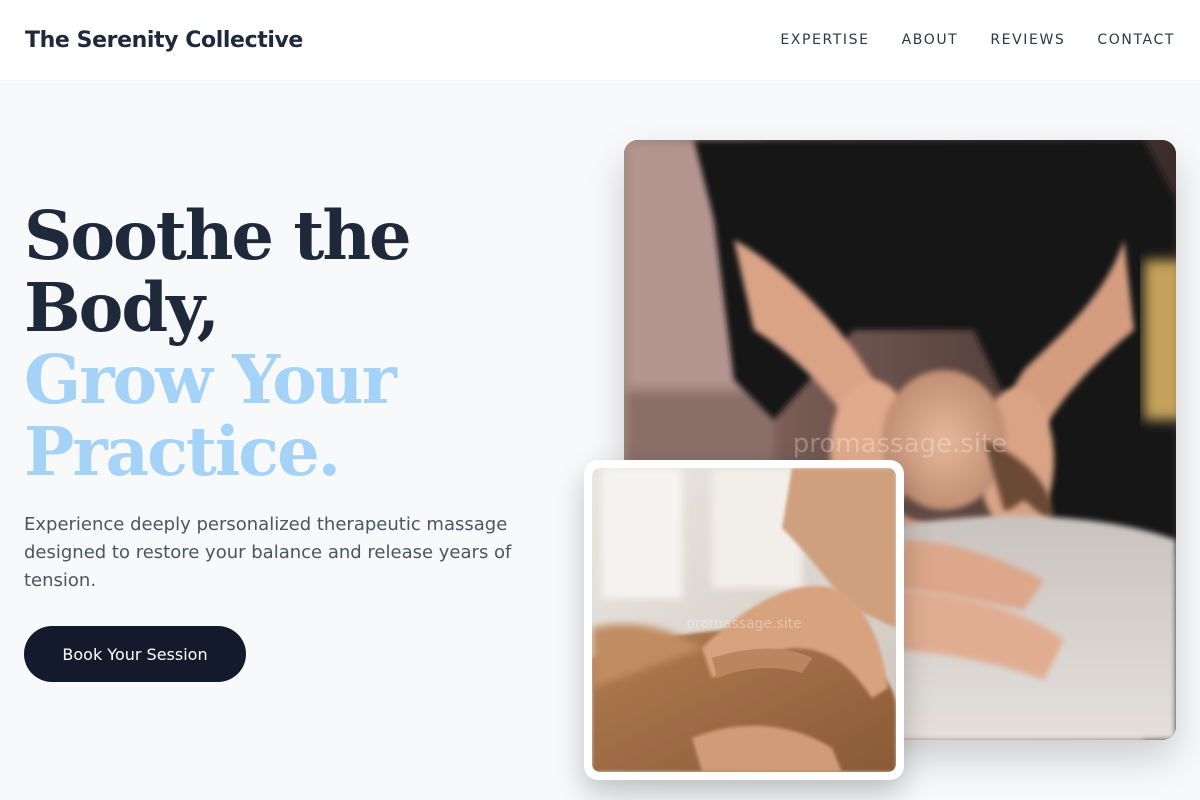 This screenshot has height=800, width=1200. I want to click on nav-link-about: ABOUT, so click(930, 40).